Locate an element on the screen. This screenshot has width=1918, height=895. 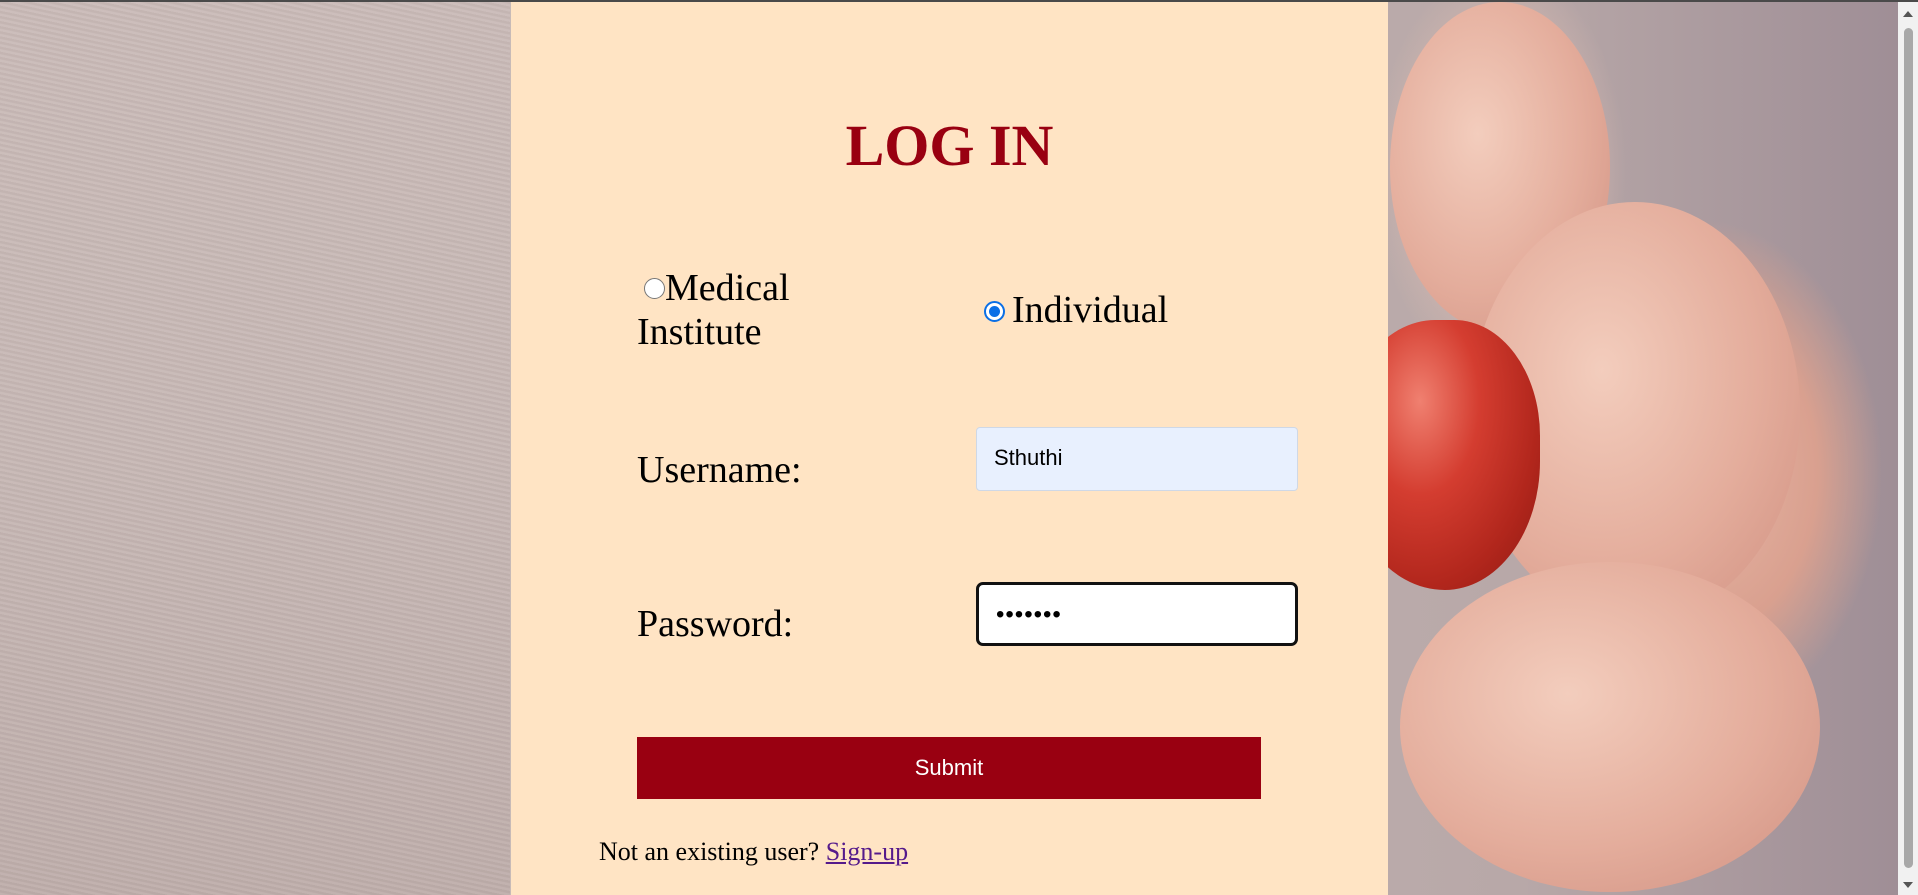
radio-individual is located at coordinates (994, 311).